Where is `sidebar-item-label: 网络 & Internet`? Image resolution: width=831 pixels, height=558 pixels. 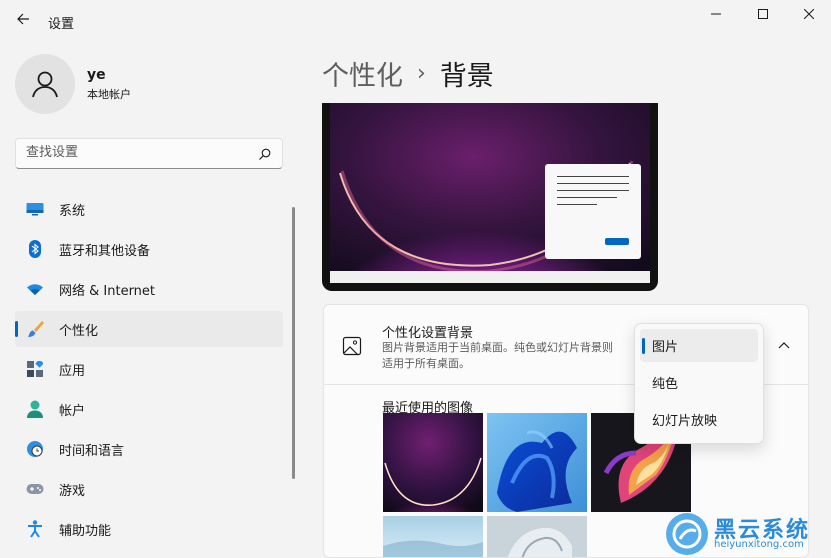 sidebar-item-label: 网络 & Internet is located at coordinates (107, 291).